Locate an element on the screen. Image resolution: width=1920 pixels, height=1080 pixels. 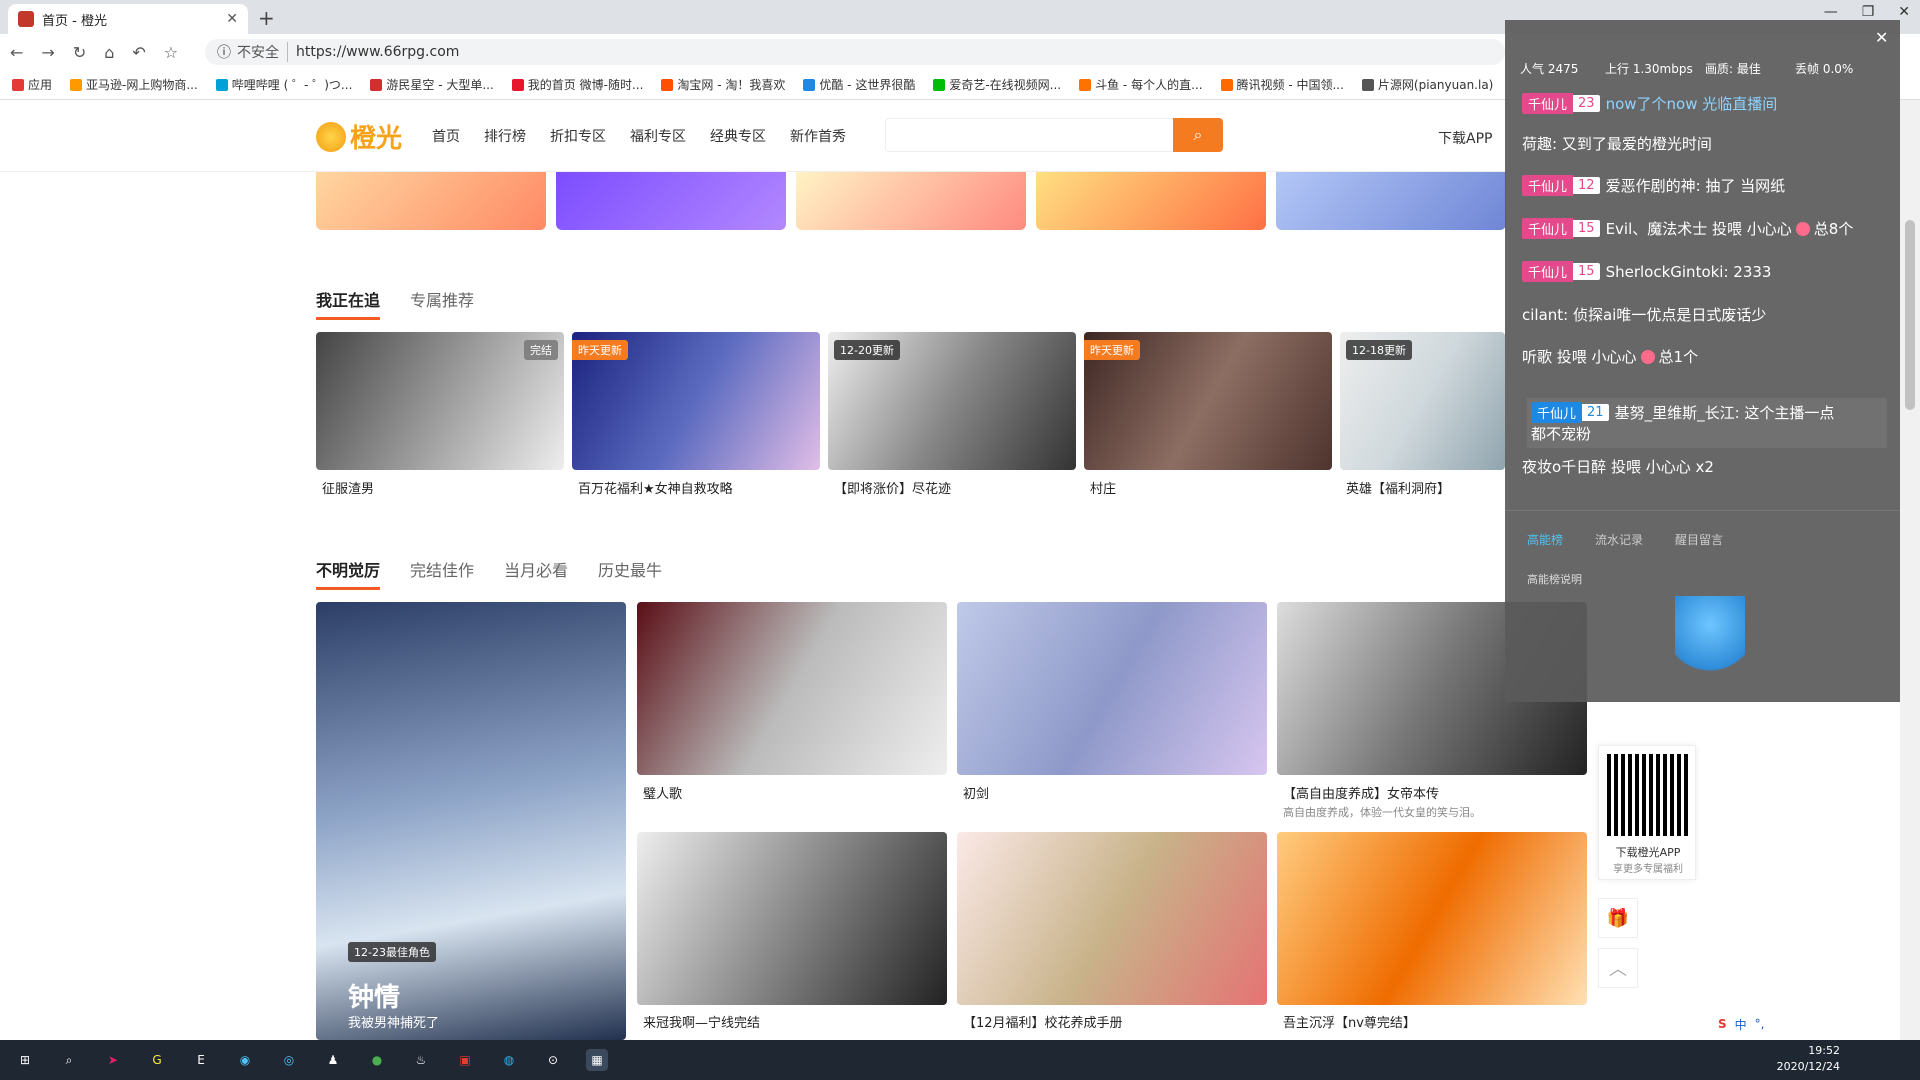
address-bar: ⓘ 不安全 https://www.66rpg.com is located at coordinates (855, 52).